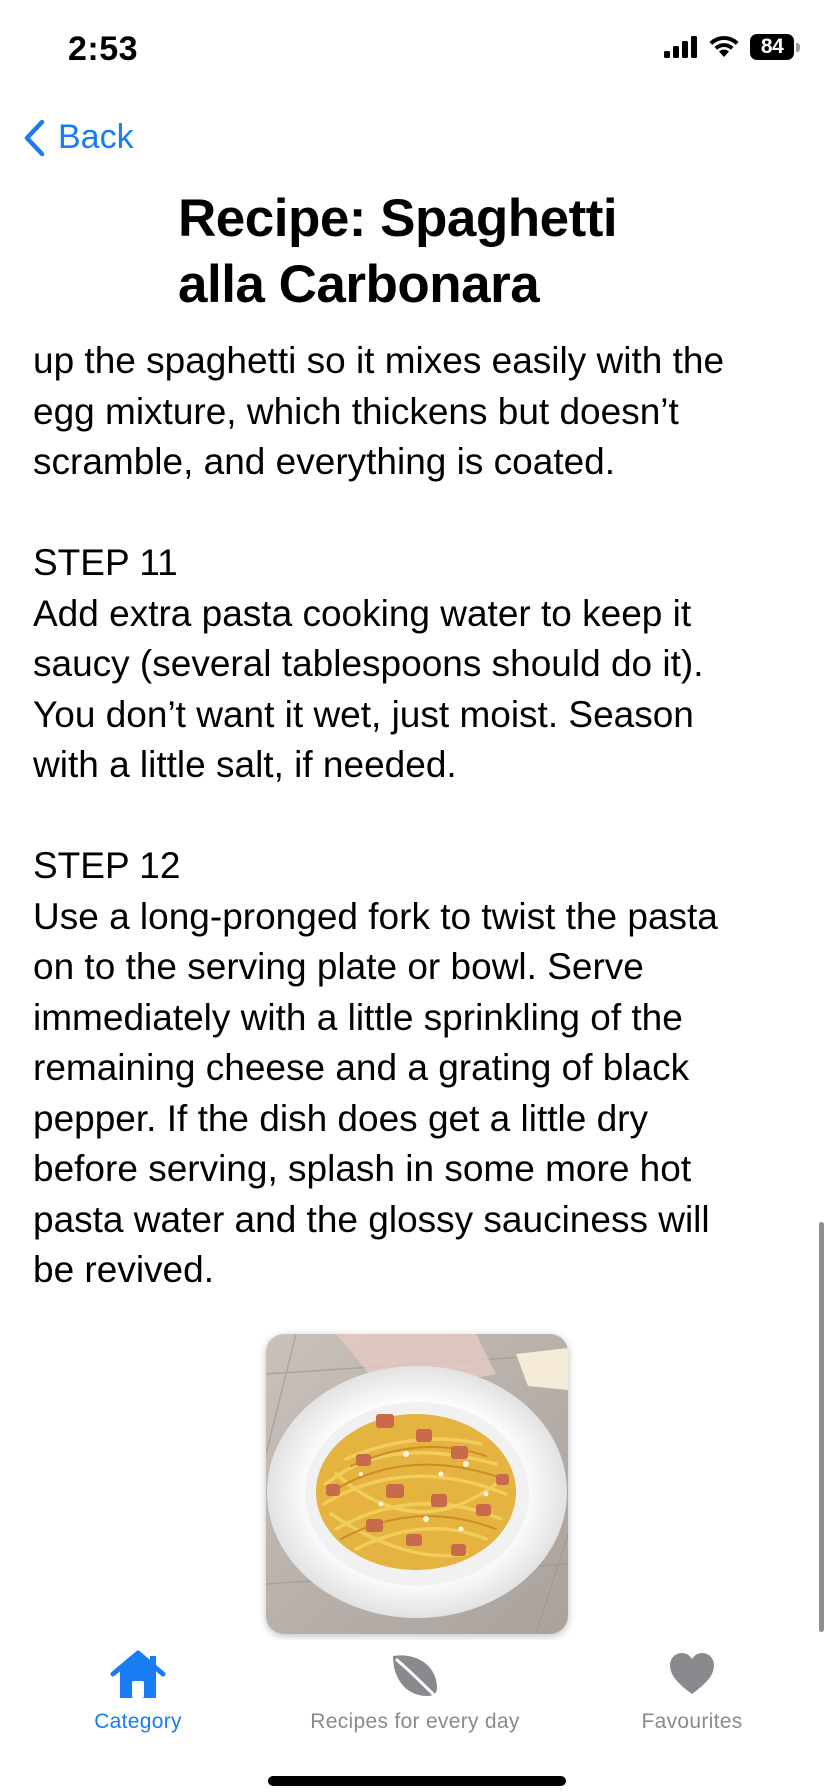 The width and height of the screenshot is (828, 1792). Describe the element at coordinates (438, 252) in the screenshot. I see `page-title: Recipe: Spaghetti alla Carbonara` at that location.